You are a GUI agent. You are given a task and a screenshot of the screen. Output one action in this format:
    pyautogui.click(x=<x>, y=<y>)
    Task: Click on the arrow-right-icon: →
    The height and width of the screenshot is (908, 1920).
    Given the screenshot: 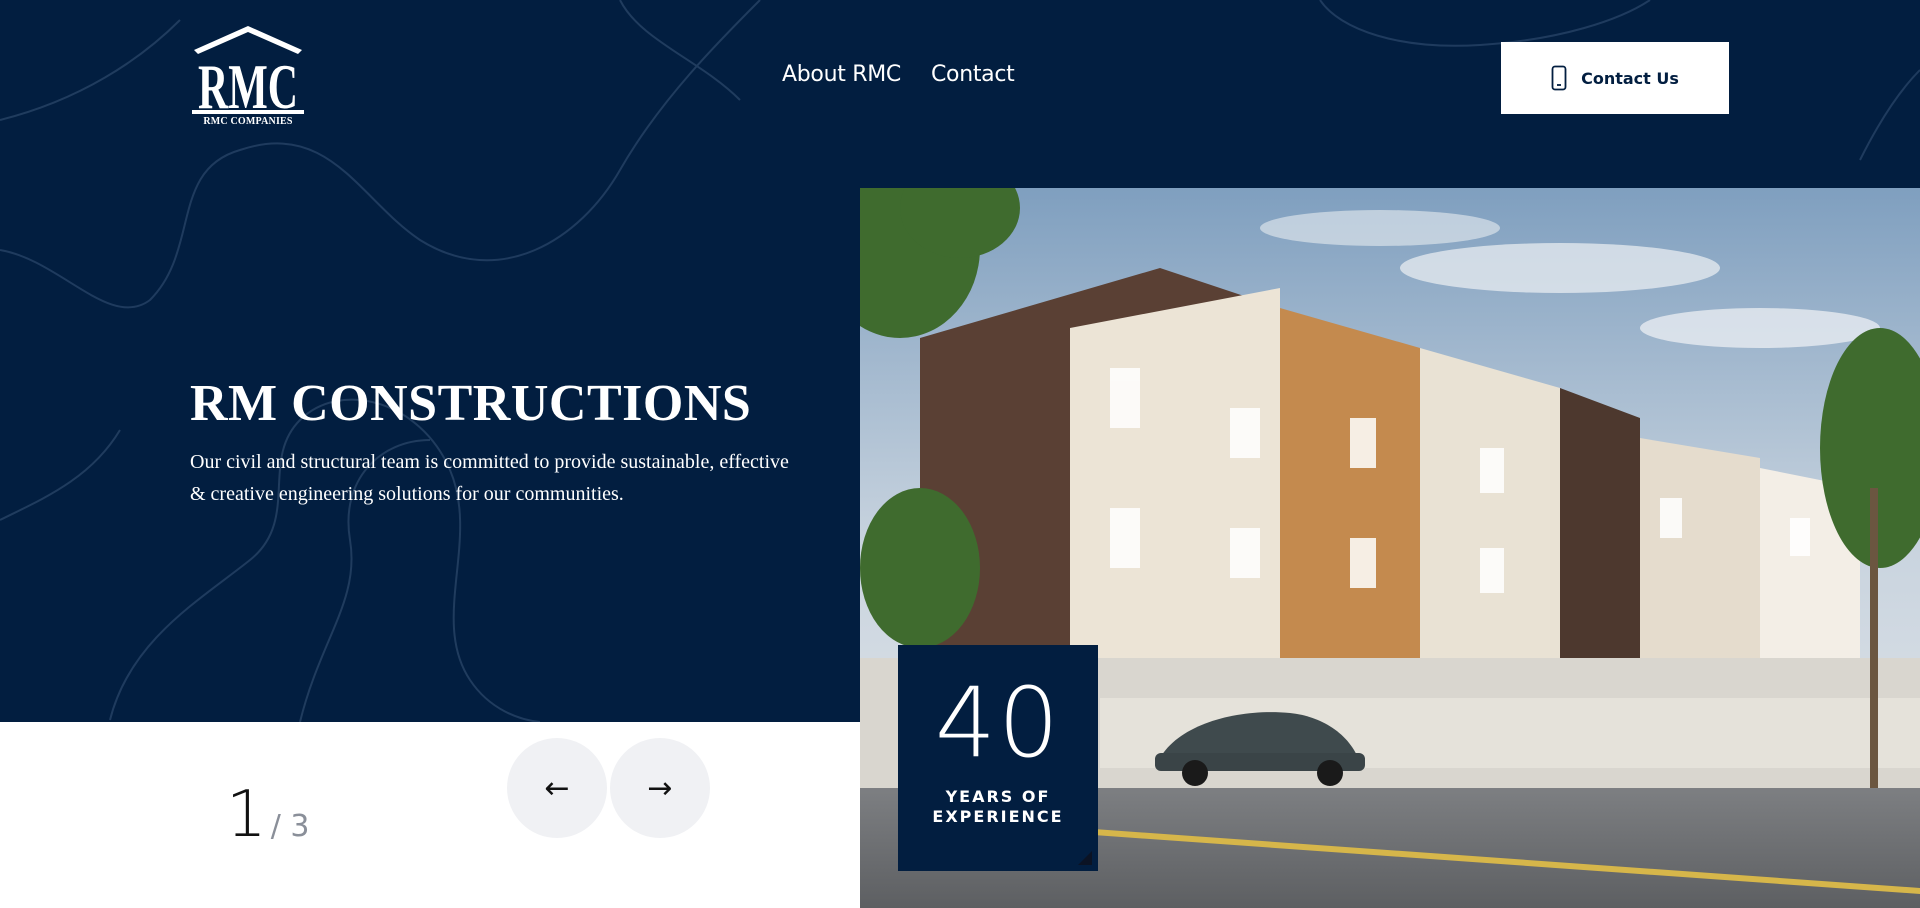 What is the action you would take?
    pyautogui.click(x=660, y=788)
    